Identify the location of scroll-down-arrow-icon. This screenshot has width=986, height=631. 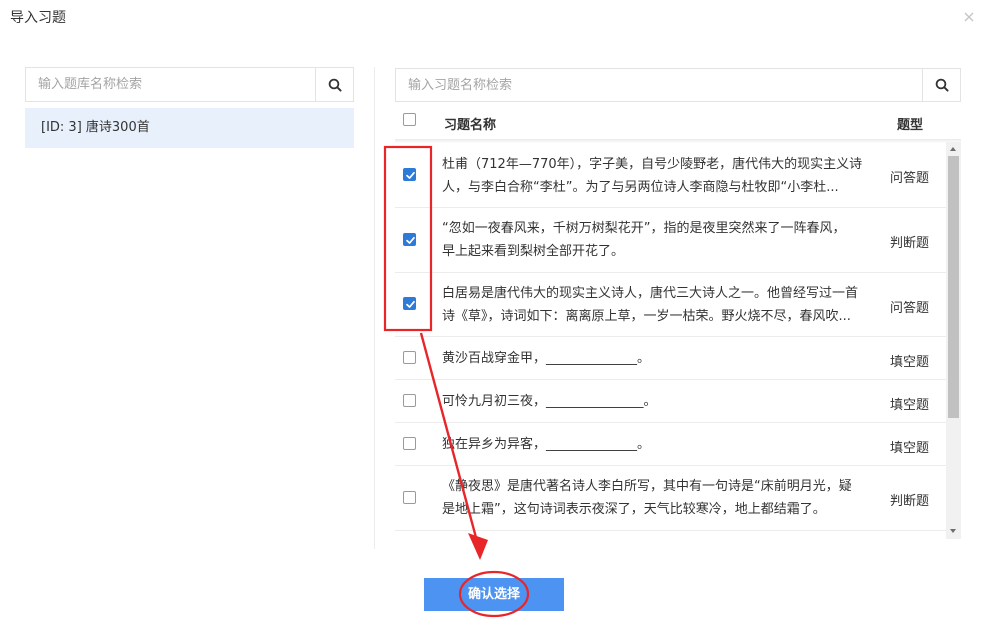
(953, 531).